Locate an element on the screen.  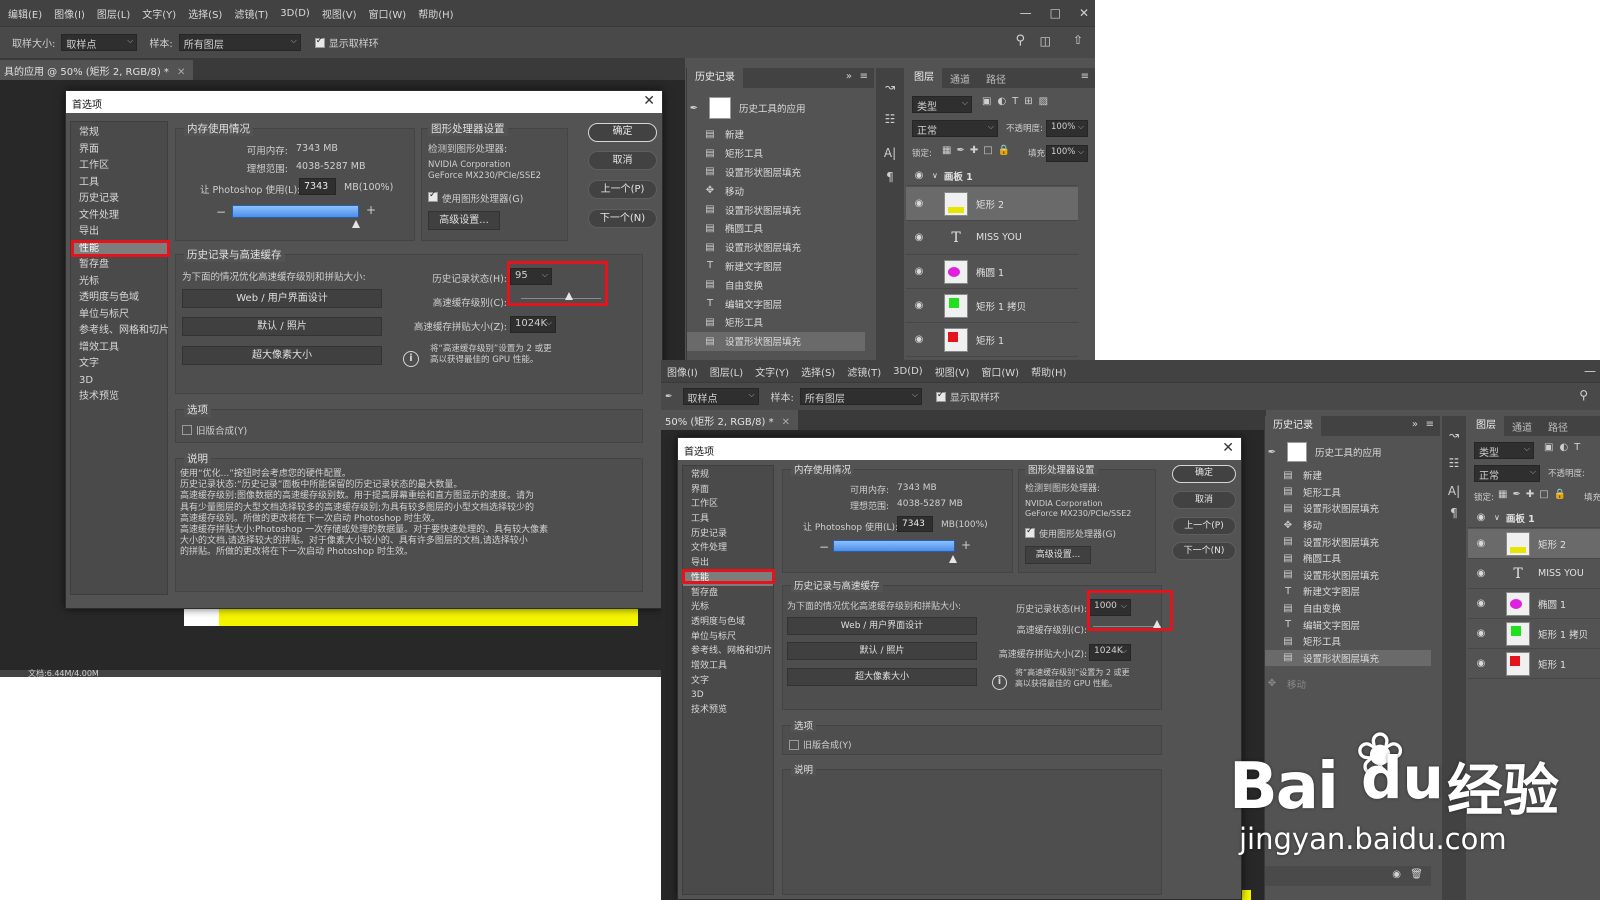
tile-size-select: 1024K is located at coordinates (533, 324).